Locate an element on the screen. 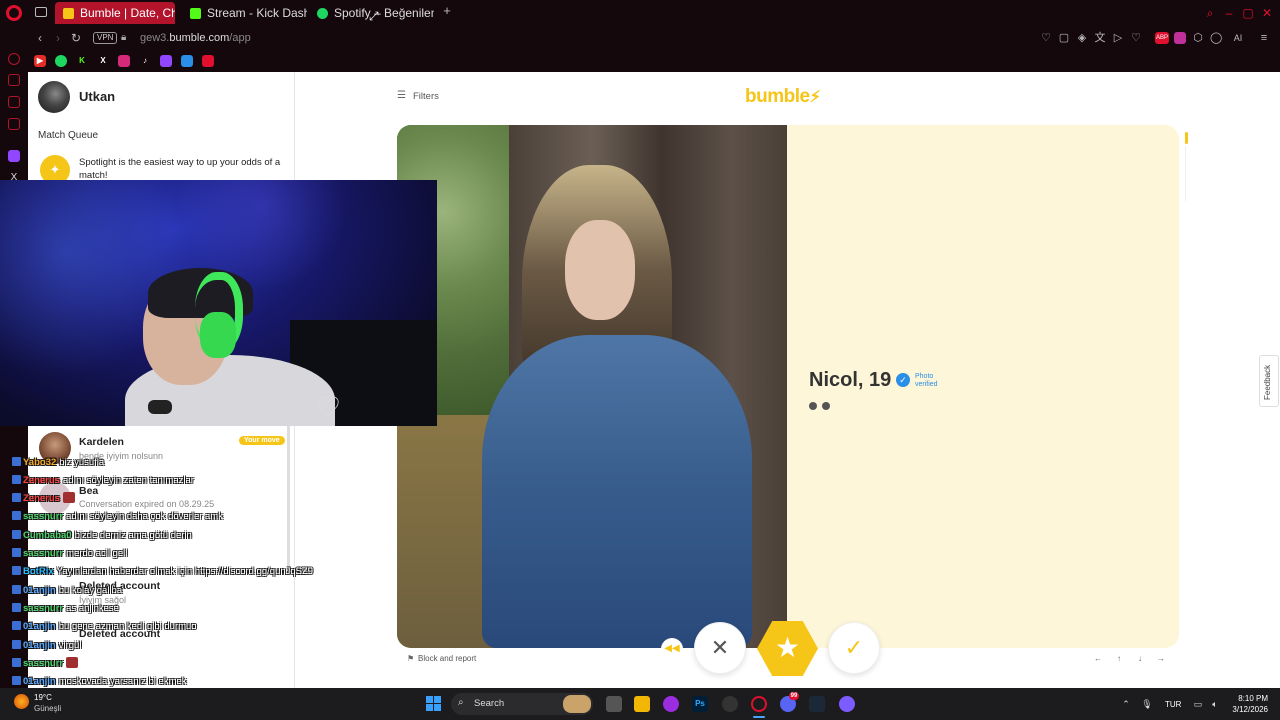 This screenshot has height=720, width=1280. heart-icon: ♡ is located at coordinates (1136, 38).